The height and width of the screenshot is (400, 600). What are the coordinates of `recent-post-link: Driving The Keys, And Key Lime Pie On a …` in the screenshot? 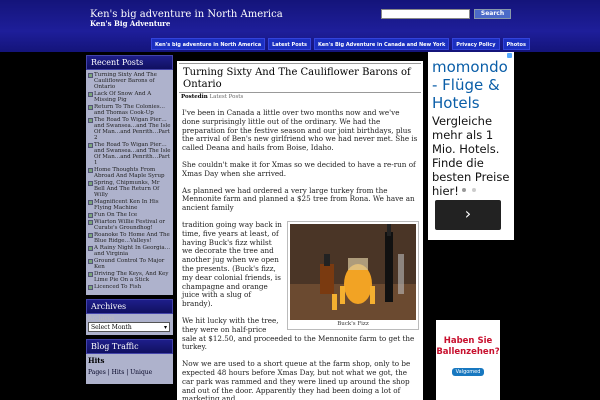 It's located at (130, 277).